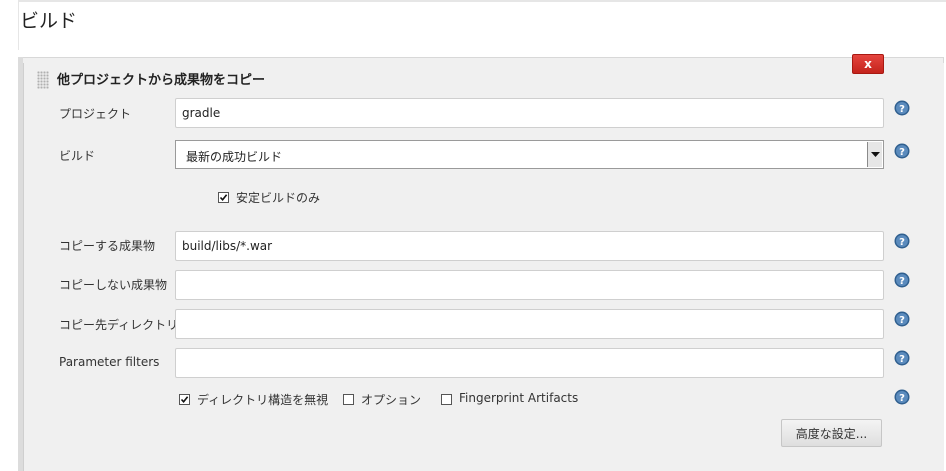 The width and height of the screenshot is (946, 471). I want to click on stable-only-checkbox, so click(223, 197).